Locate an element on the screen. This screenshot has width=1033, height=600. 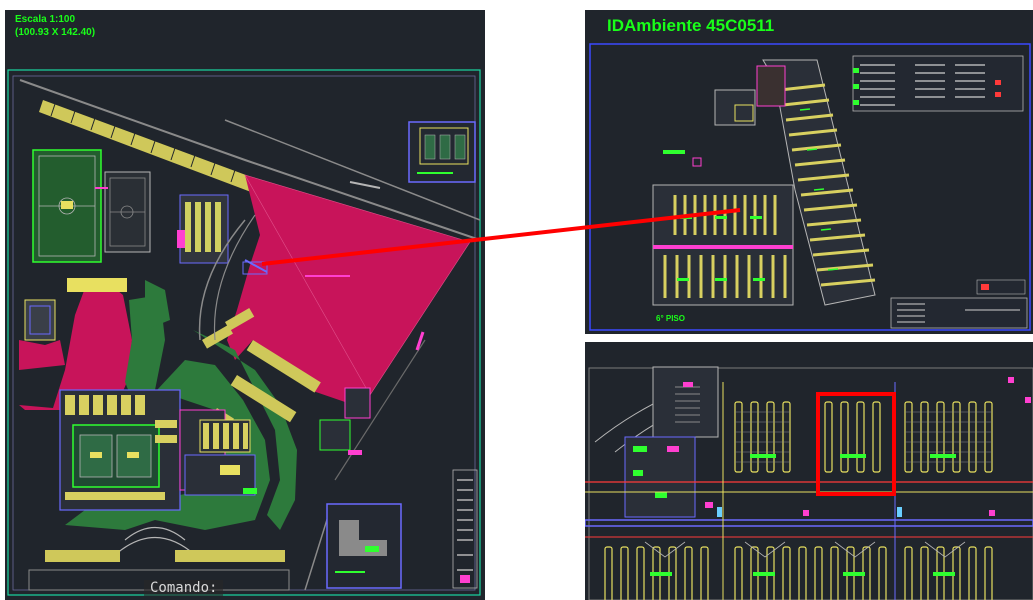
environment-id-title: IDAmbiente 45C0511 is located at coordinates (691, 25).